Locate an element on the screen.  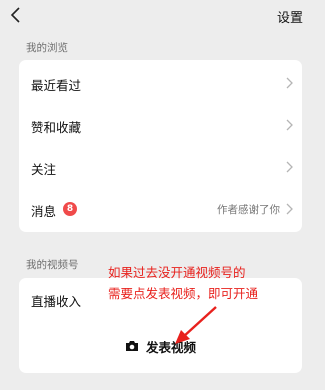
row-label: 赞和收藏 is located at coordinates (56, 127).